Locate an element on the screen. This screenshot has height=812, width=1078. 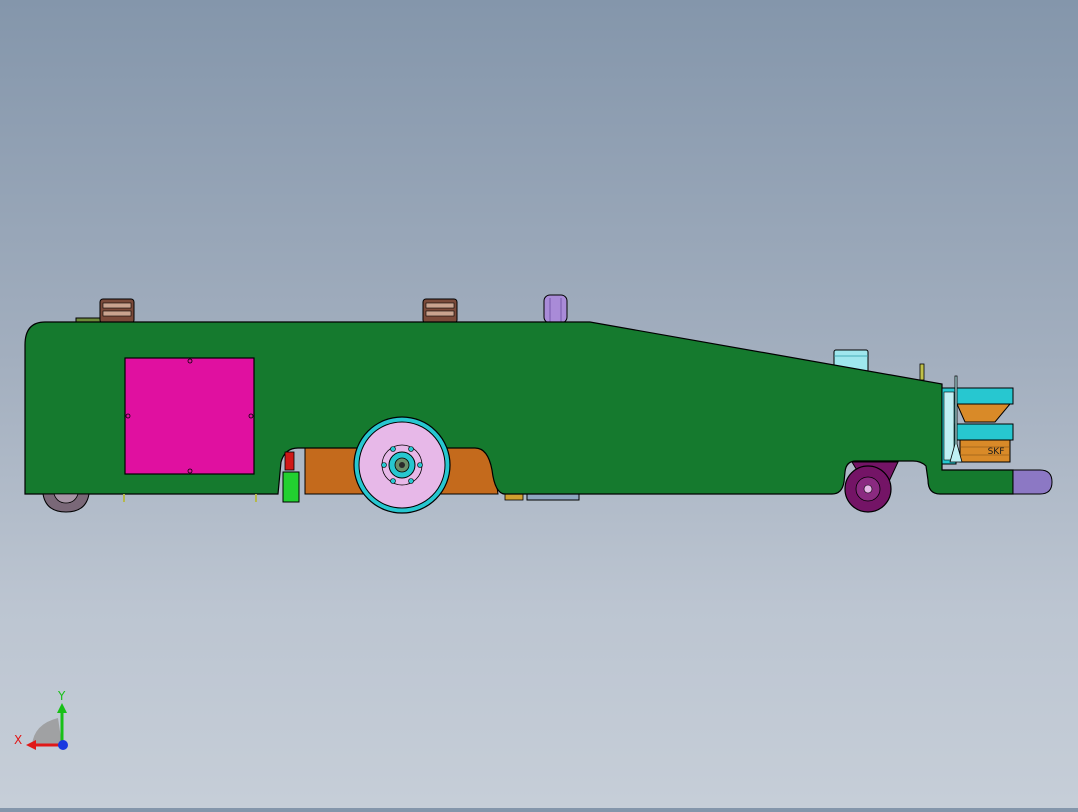
sensor-cap-purple is located at coordinates (555, 309).